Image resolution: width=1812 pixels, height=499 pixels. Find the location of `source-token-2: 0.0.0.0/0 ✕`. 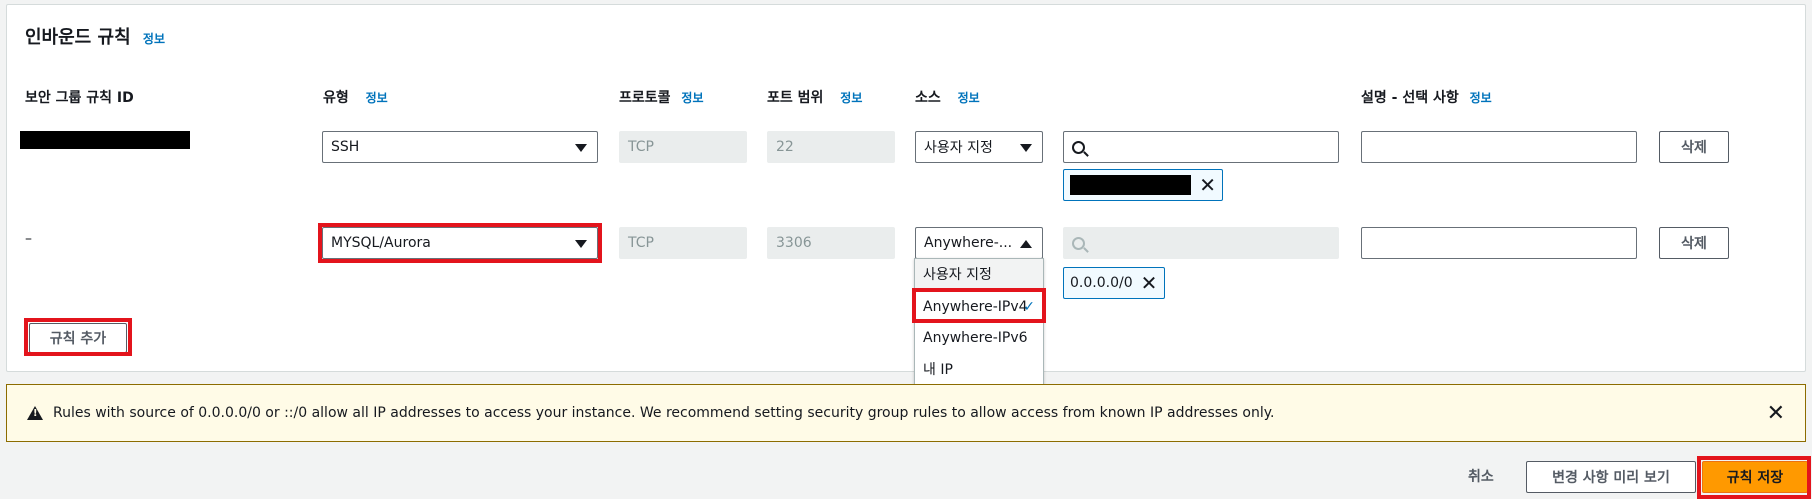

source-token-2: 0.0.0.0/0 ✕ is located at coordinates (1114, 283).